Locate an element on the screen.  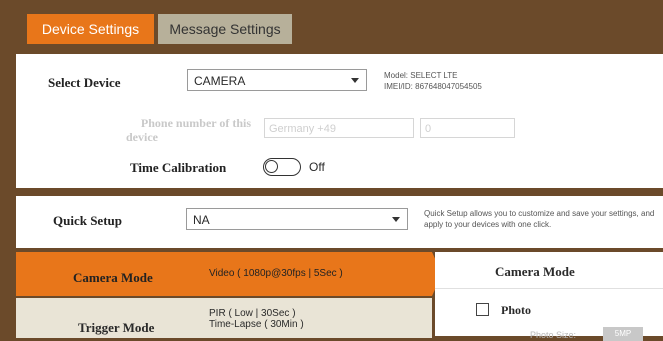
time-calibration-label: Time Calibration is located at coordinates (178, 167).